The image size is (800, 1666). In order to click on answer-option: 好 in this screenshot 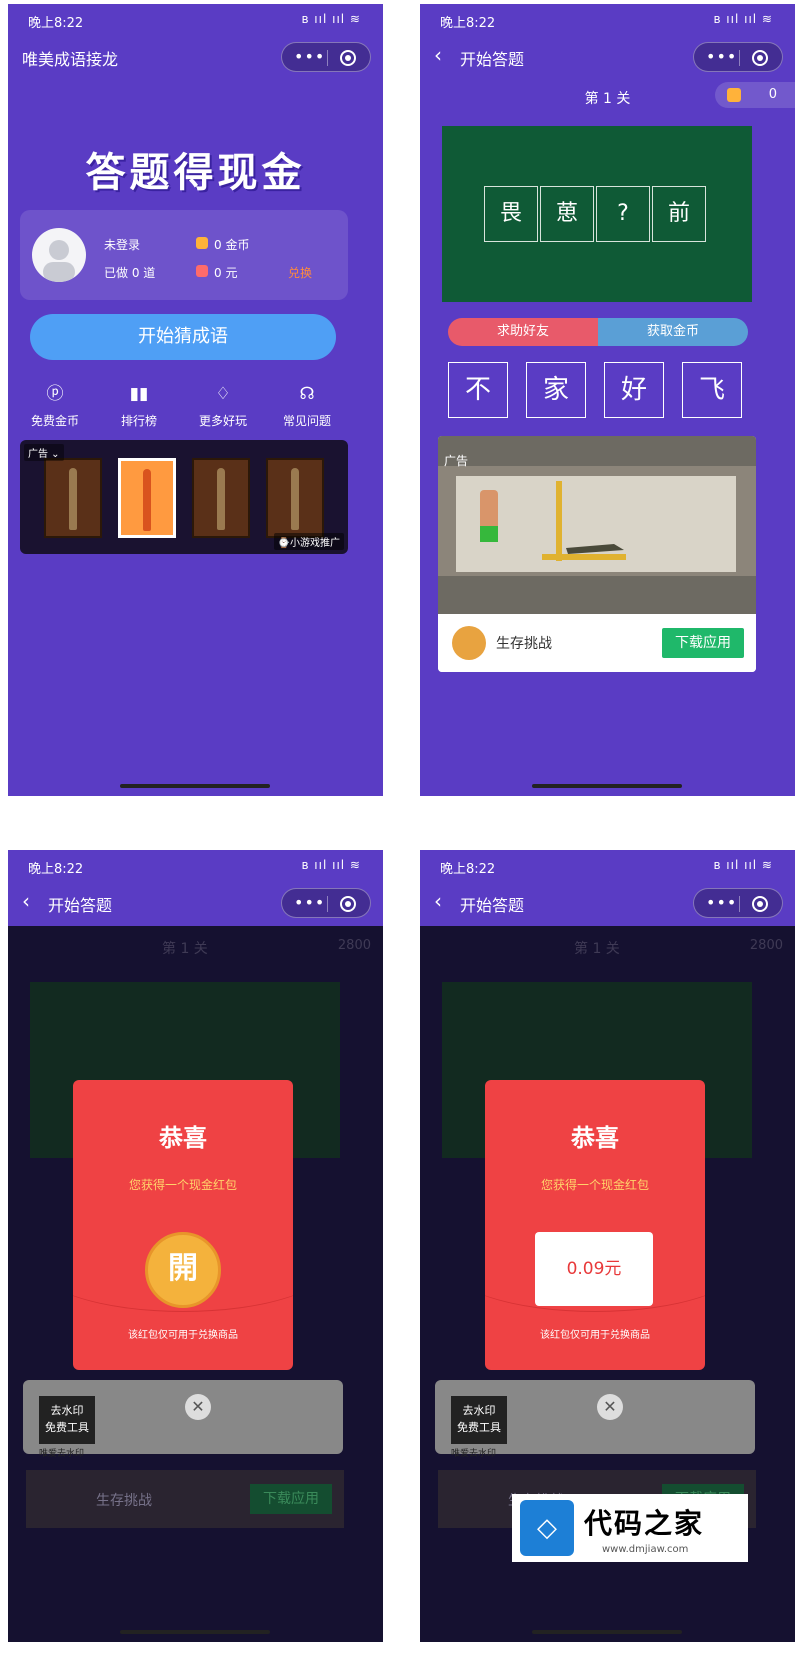, I will do `click(634, 390)`.